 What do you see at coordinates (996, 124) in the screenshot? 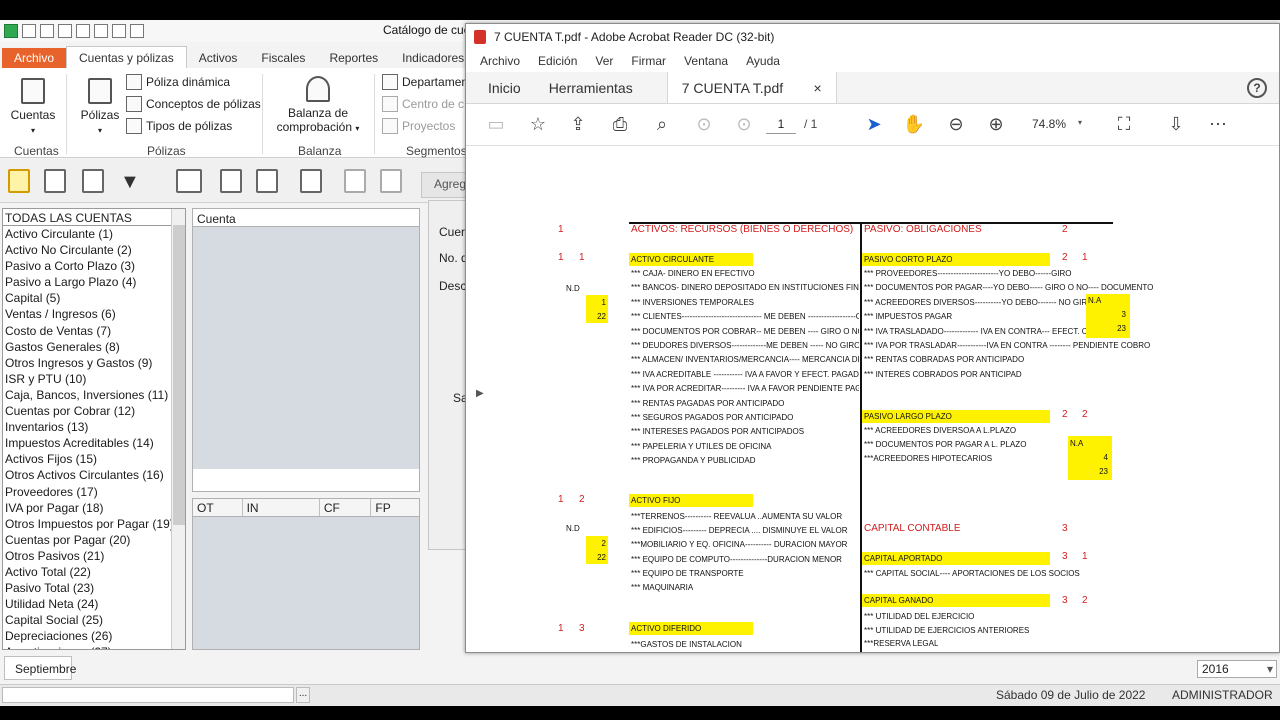
I see `zoom-in-icon: ⊕` at bounding box center [996, 124].